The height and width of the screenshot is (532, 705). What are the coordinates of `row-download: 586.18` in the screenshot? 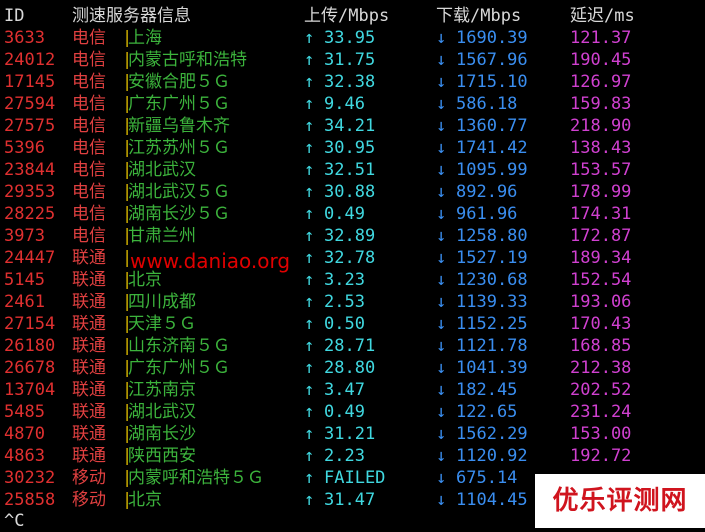 It's located at (487, 104).